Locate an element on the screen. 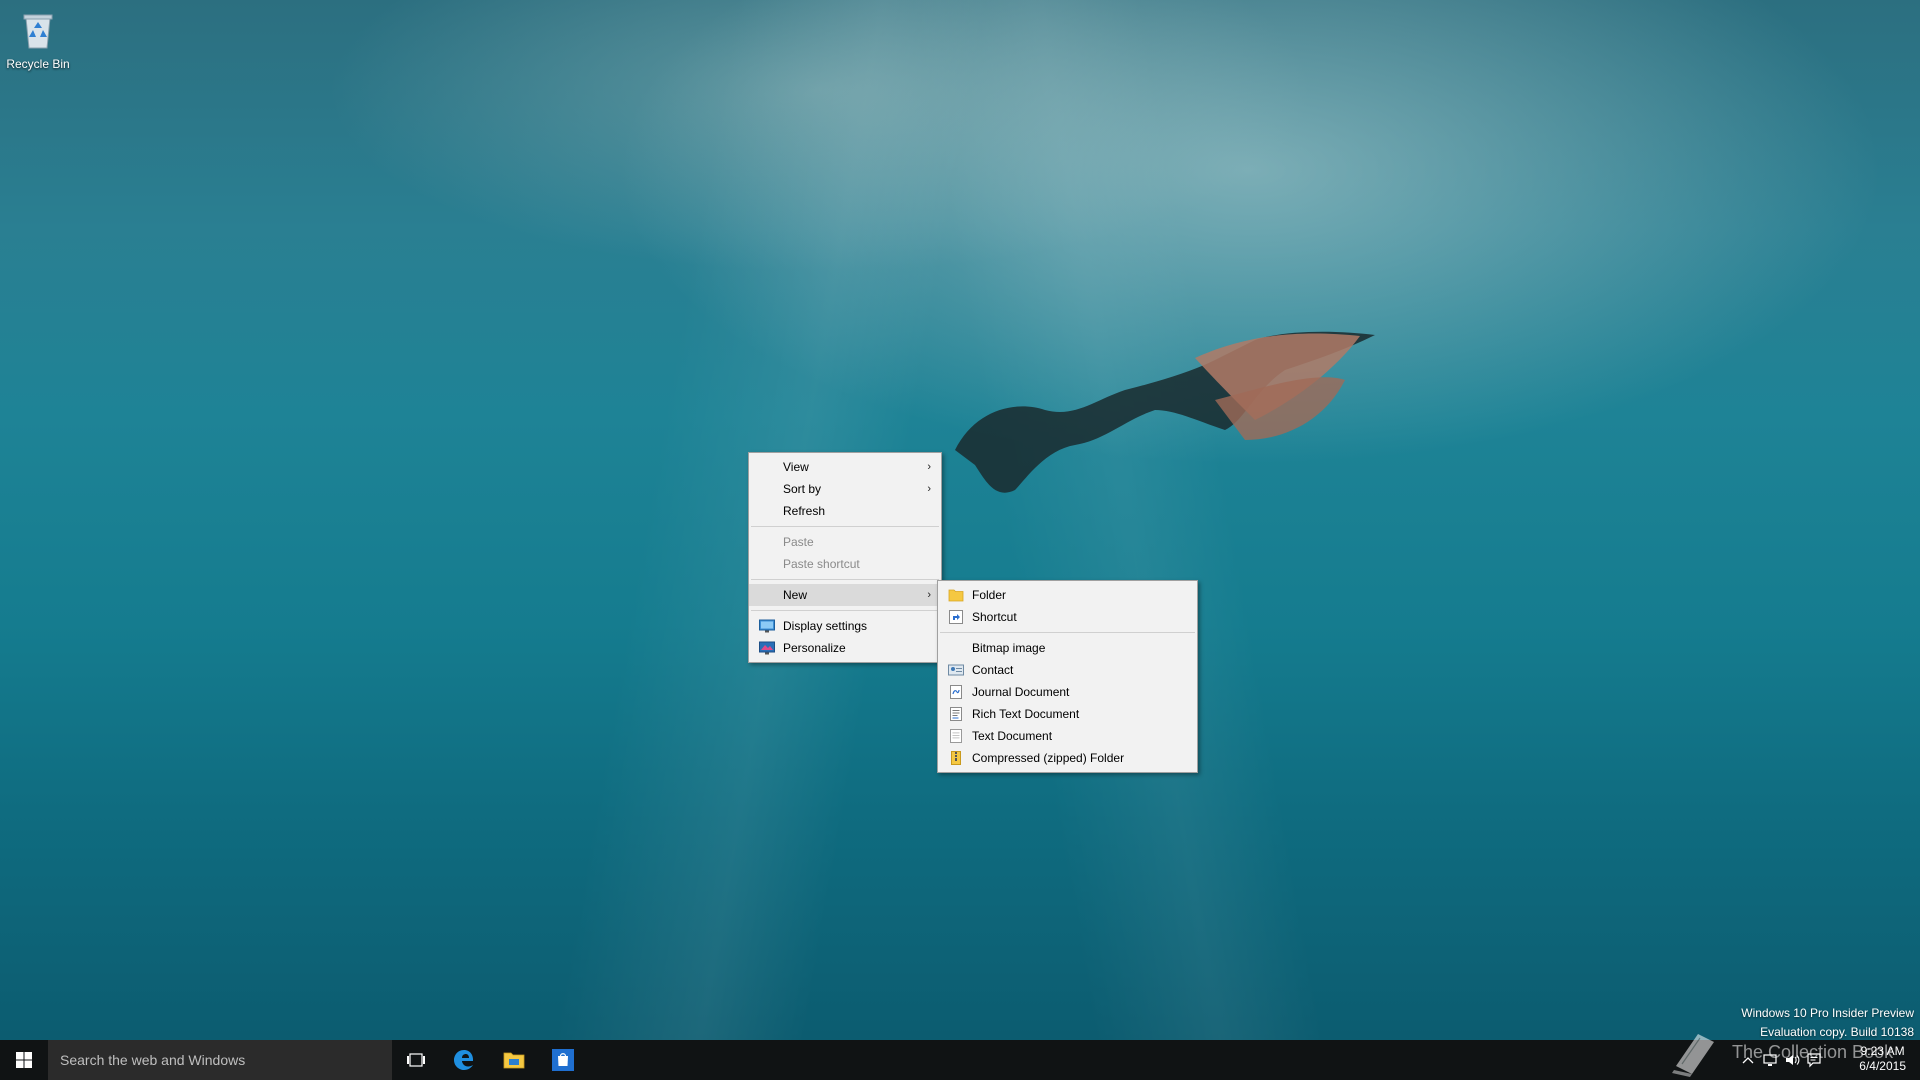 This screenshot has width=1920, height=1080. menu-item-paste: Paste is located at coordinates (845, 542).